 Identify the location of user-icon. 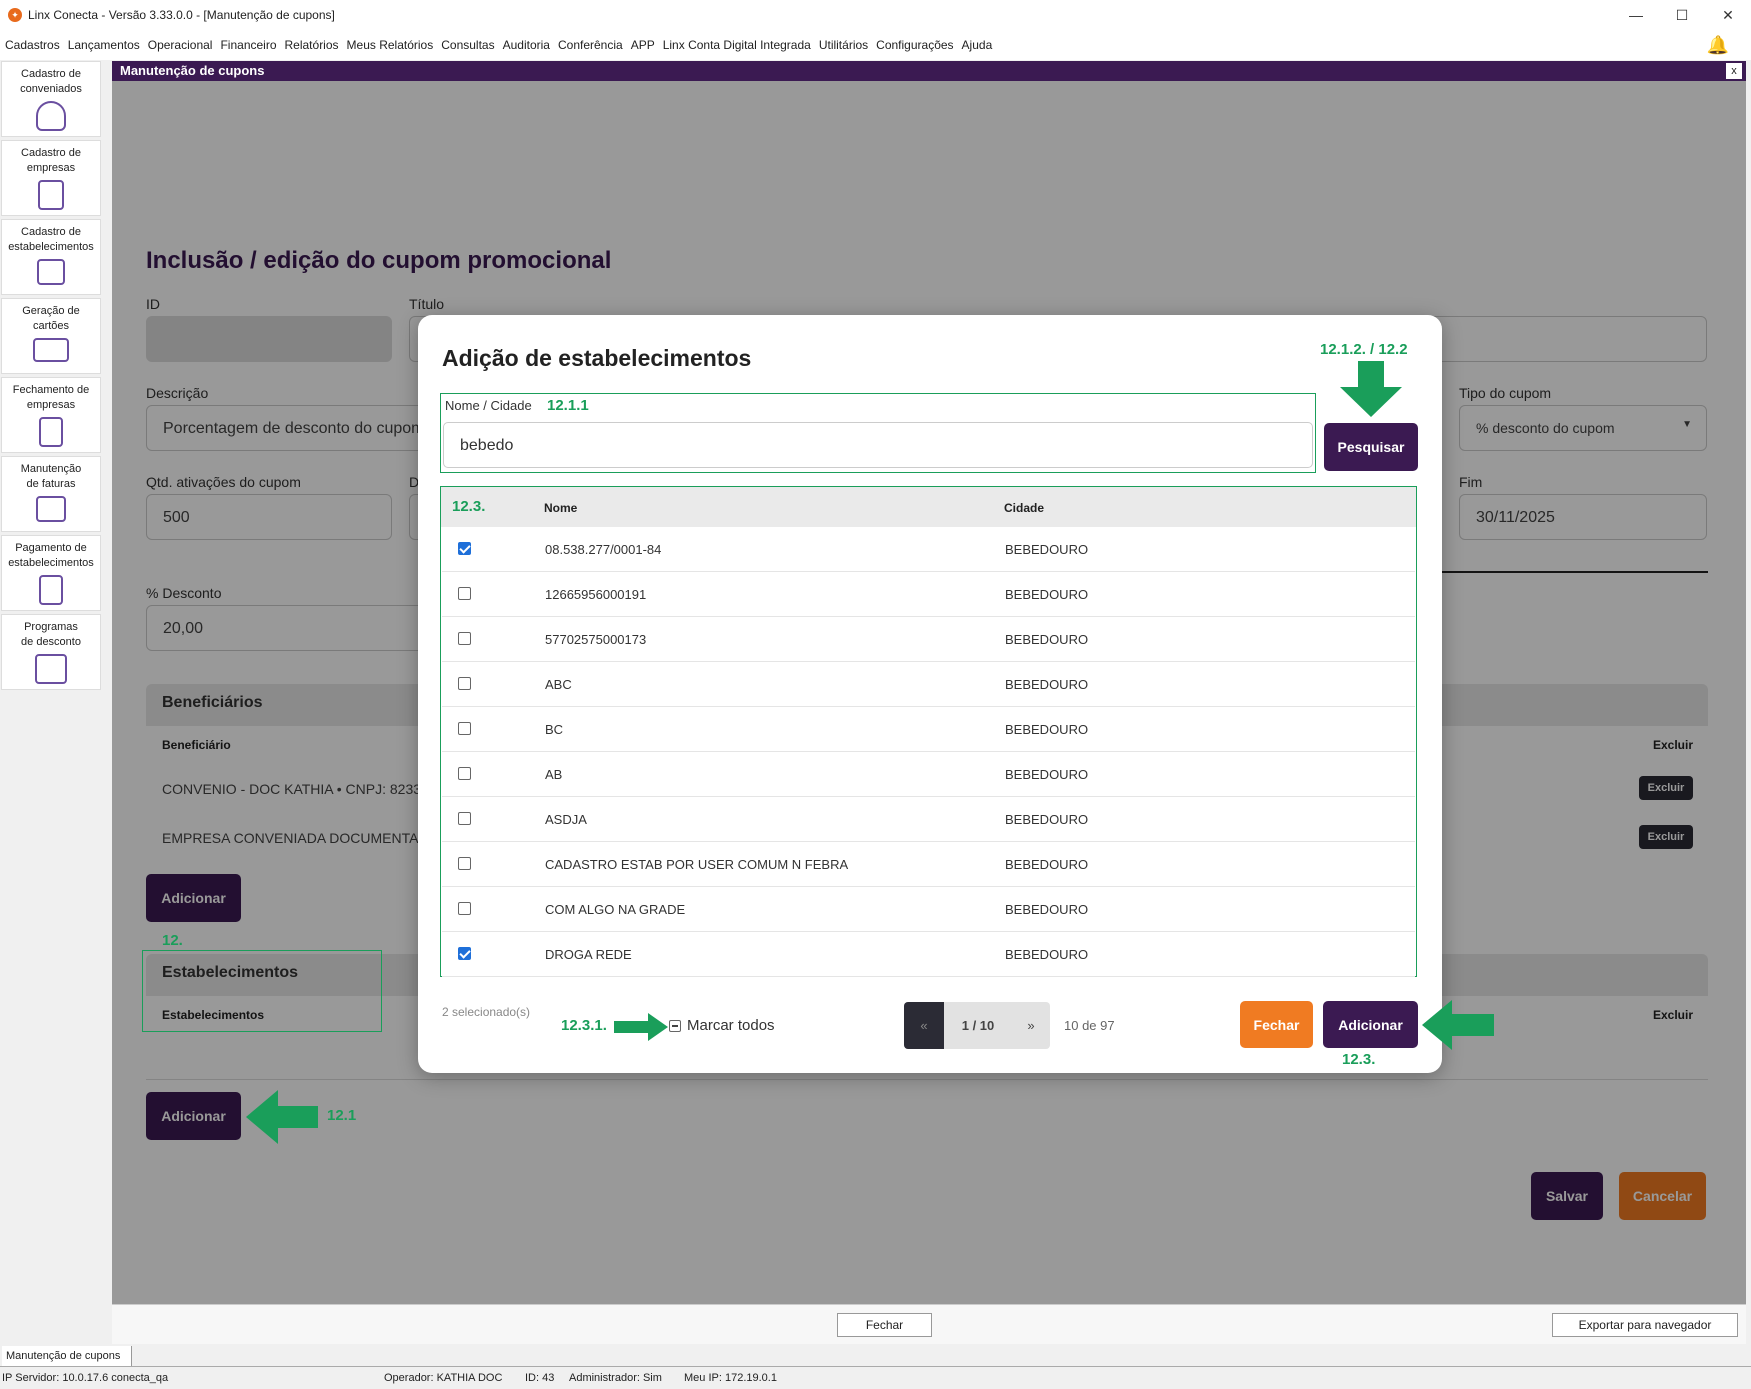
(51, 116).